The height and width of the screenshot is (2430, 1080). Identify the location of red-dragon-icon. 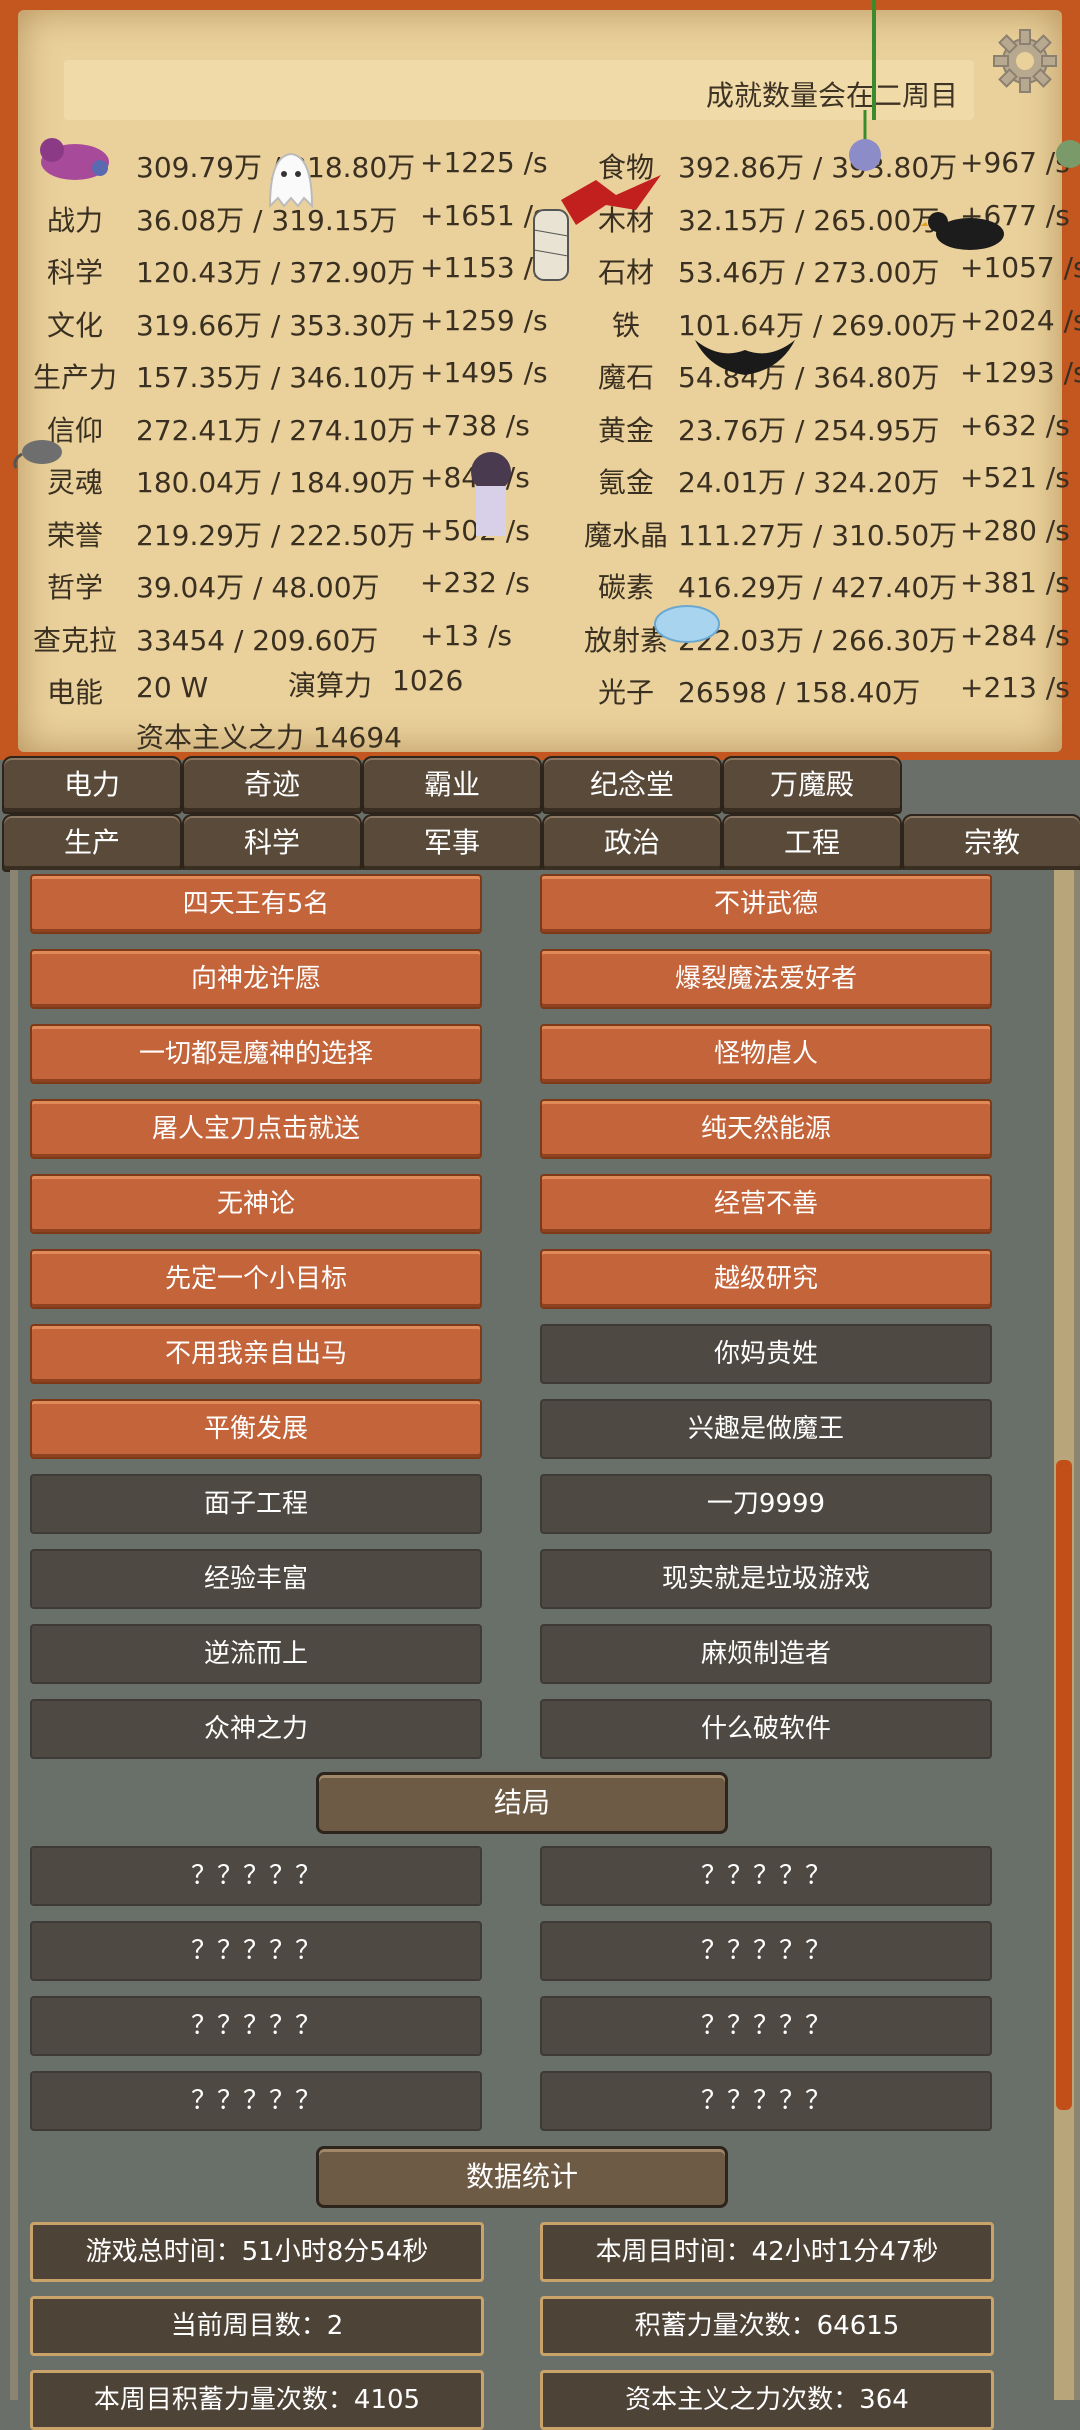
(611, 200).